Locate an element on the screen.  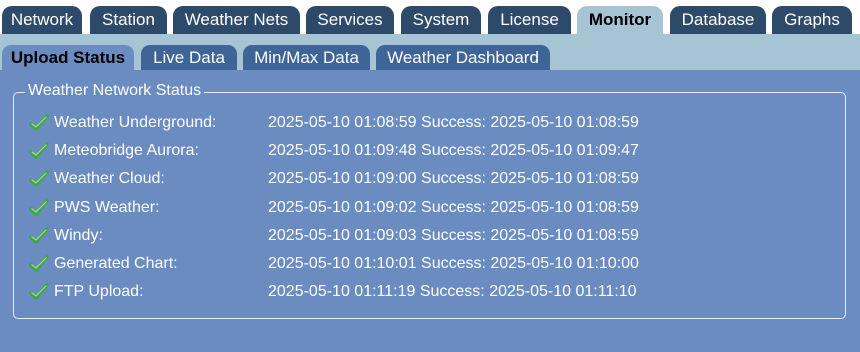
tab-monitor: Monitor is located at coordinates (620, 20).